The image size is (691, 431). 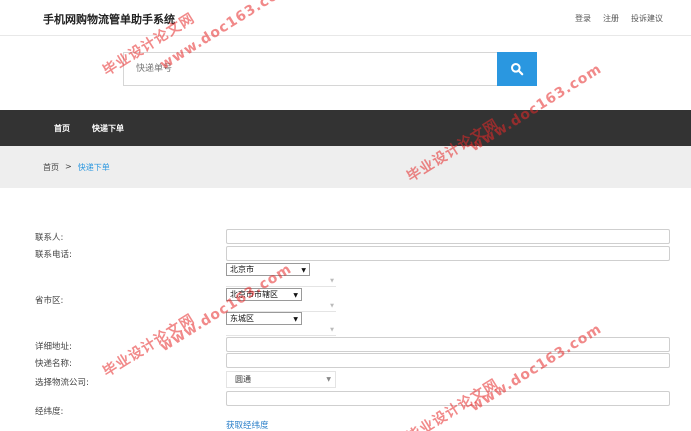 What do you see at coordinates (247, 425) in the screenshot?
I see `get-latlng-link: 获取经纬度` at bounding box center [247, 425].